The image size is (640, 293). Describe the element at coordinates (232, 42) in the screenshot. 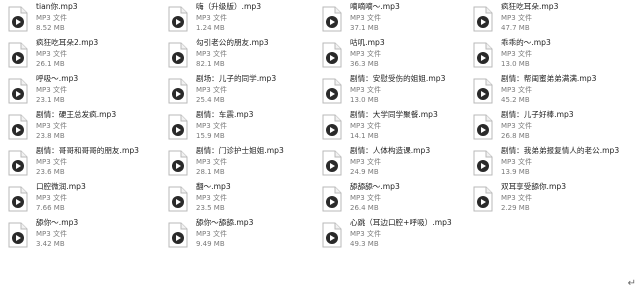

I see `file-name: 勾引老公的朋友.mp3` at that location.